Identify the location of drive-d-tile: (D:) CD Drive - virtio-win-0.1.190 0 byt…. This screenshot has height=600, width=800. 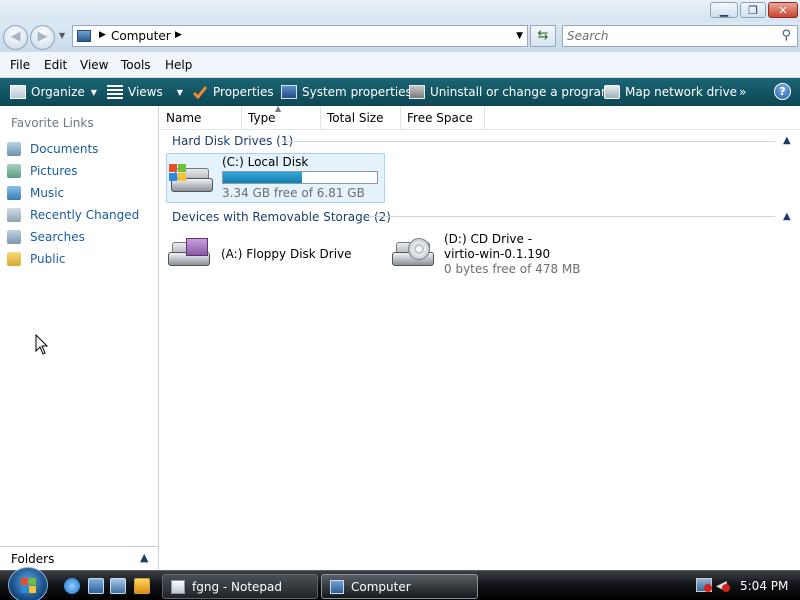
(488, 257).